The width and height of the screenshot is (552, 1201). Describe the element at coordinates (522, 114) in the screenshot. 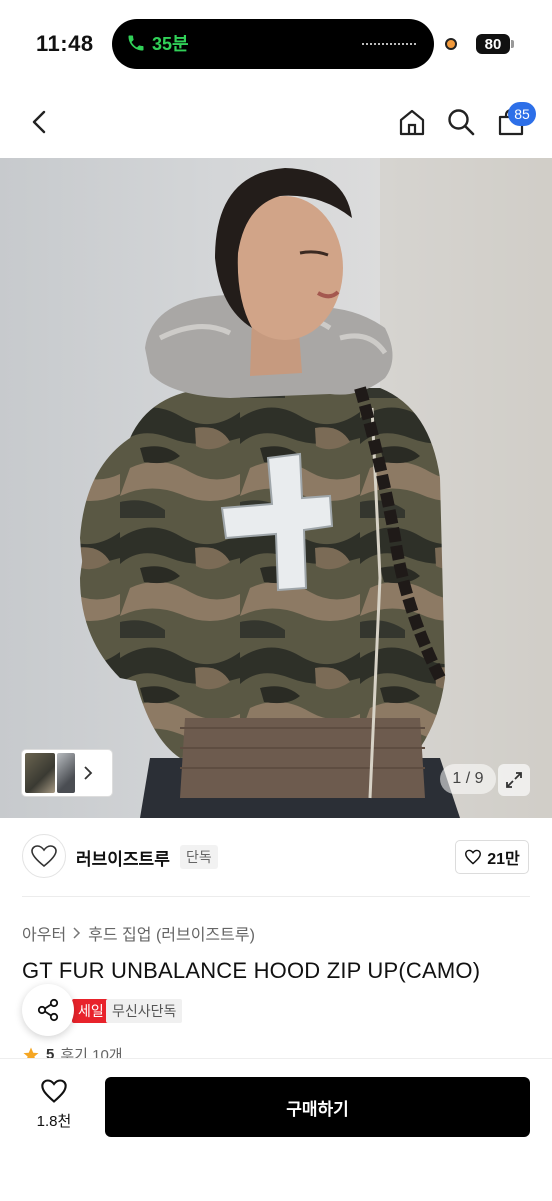

I see `cart-count-badge: 85` at that location.